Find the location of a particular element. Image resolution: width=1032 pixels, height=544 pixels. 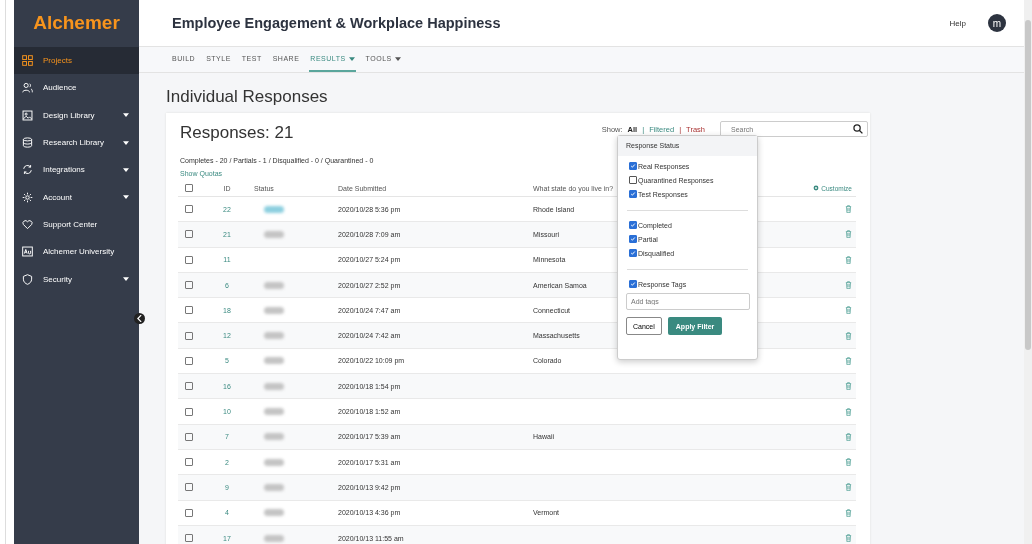

sidebar-item: Alchemer University is located at coordinates (76, 252).